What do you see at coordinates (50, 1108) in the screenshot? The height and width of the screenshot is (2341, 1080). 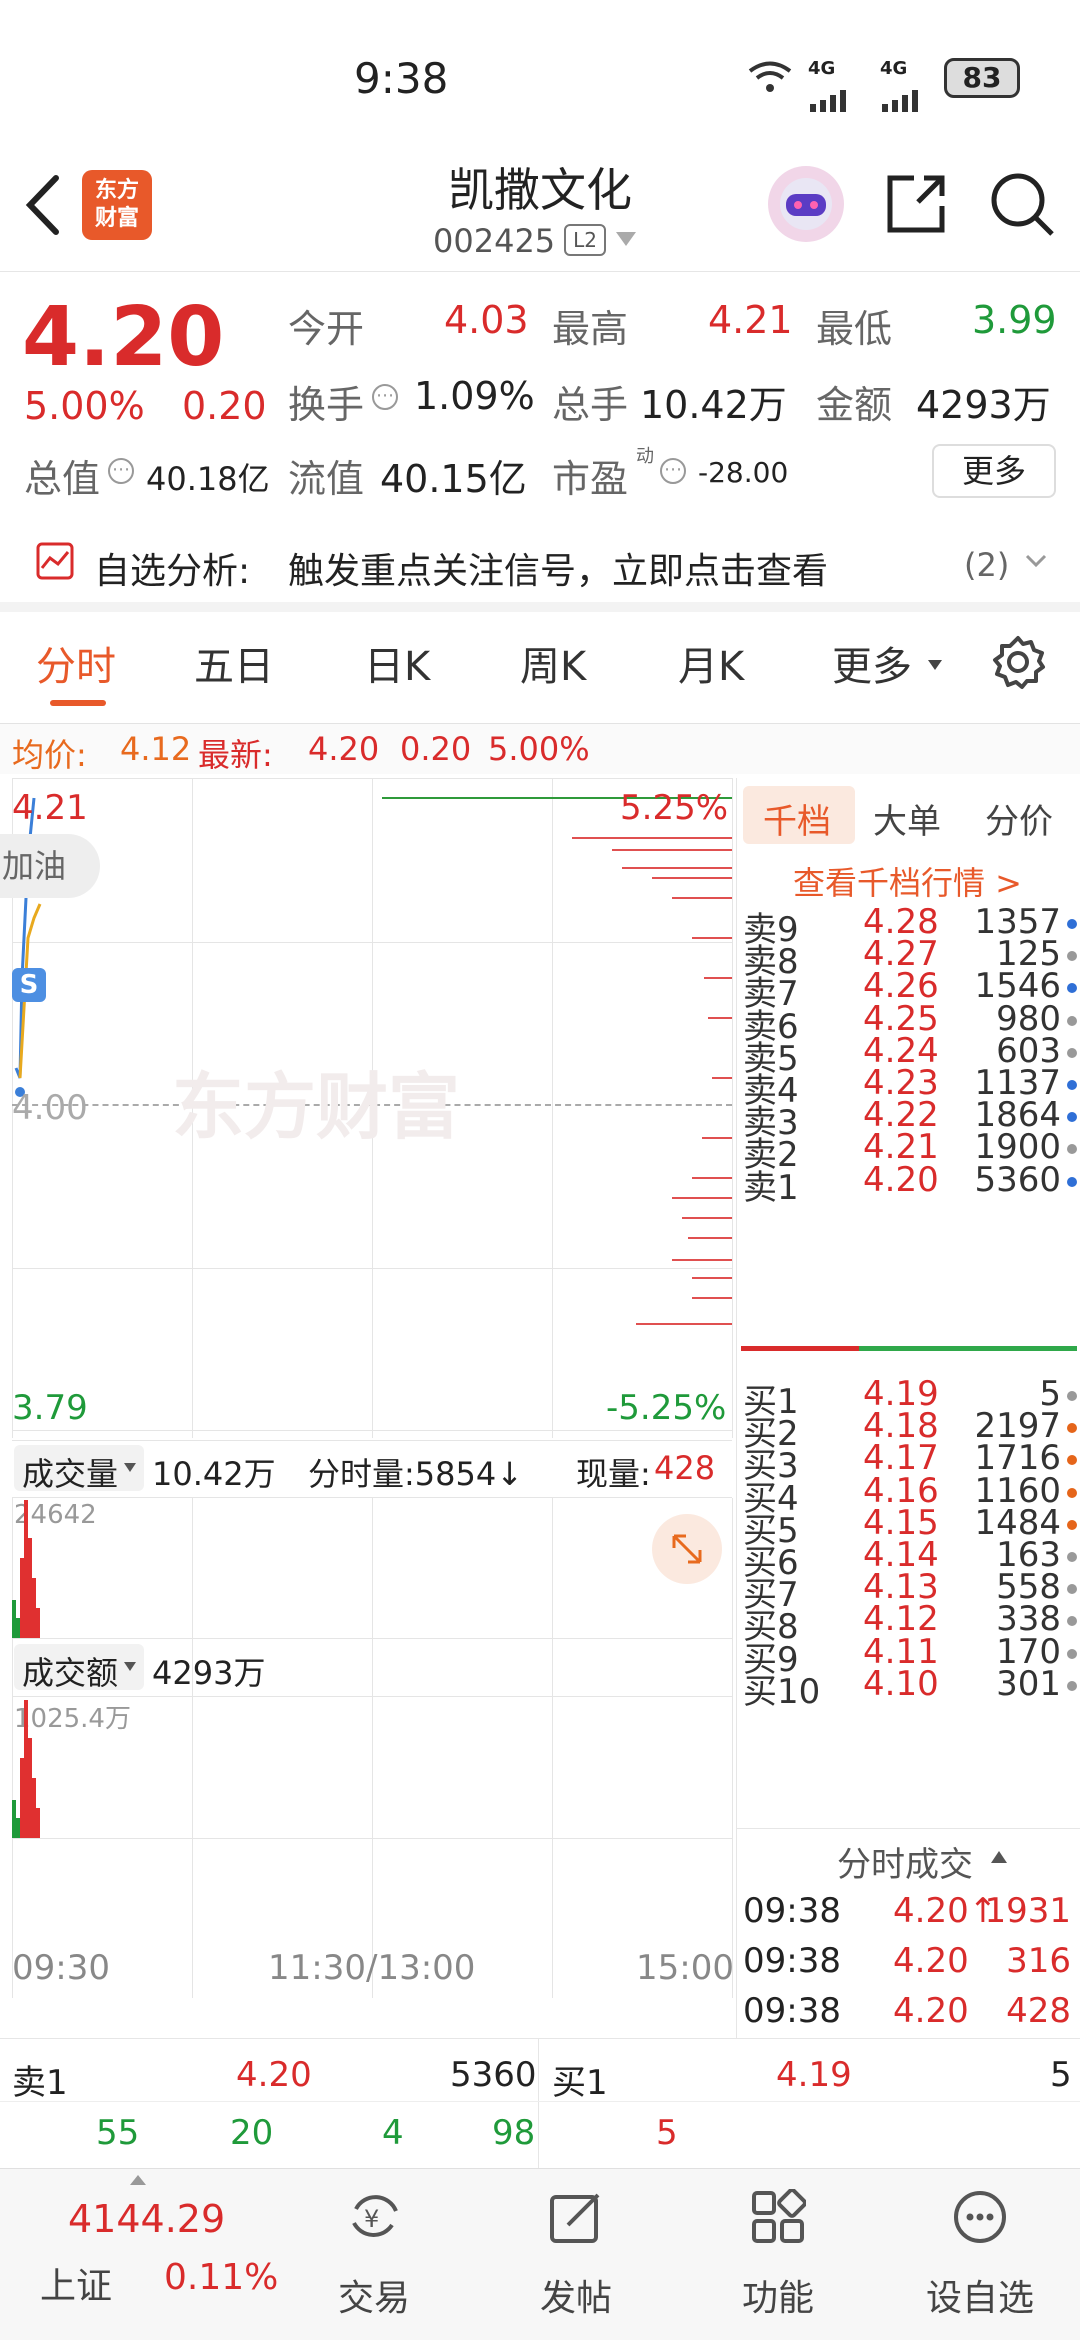 I see `y-mid-label: 4.00` at bounding box center [50, 1108].